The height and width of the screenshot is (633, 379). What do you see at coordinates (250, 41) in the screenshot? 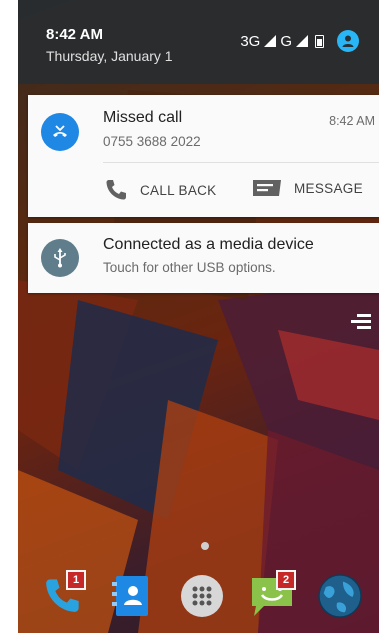
I see `network-type-3g: 3G` at bounding box center [250, 41].